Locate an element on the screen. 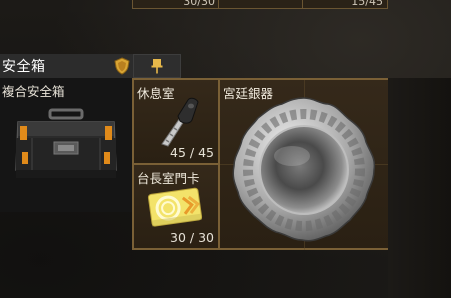 The width and height of the screenshot is (451, 298). pin-tab is located at coordinates (157, 66).